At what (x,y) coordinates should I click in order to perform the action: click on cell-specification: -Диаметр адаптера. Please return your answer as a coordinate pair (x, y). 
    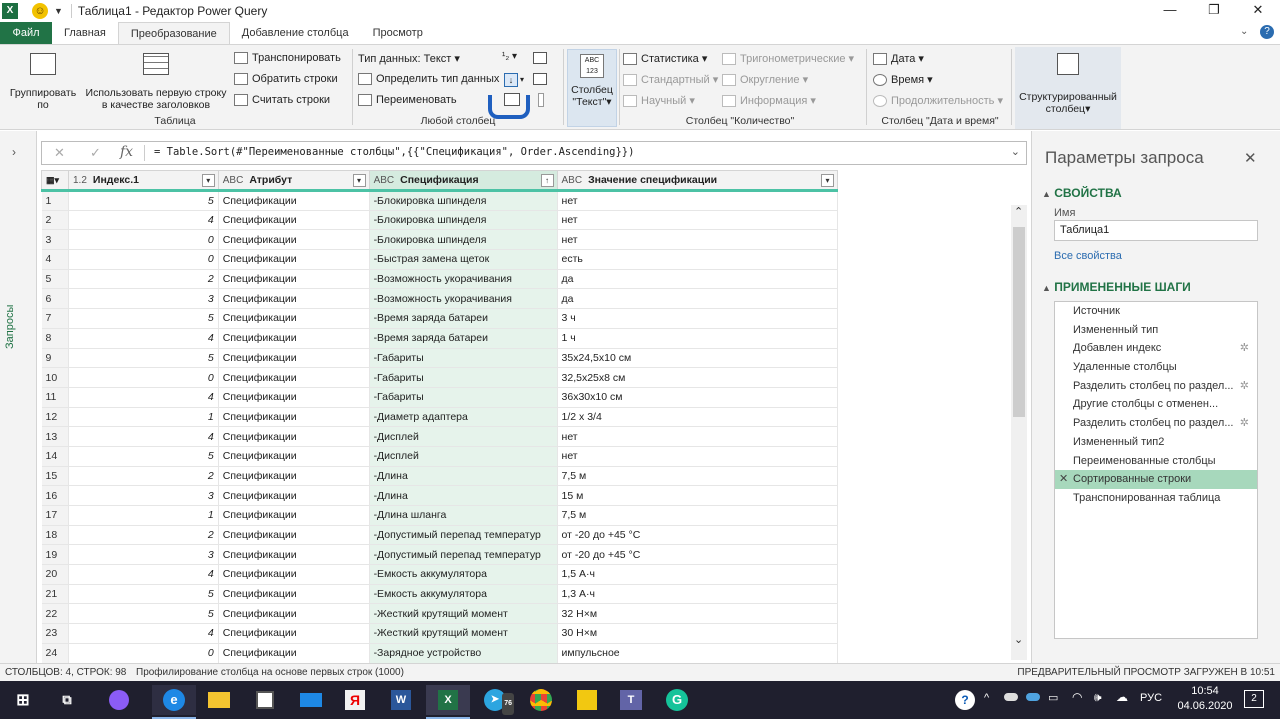
    Looking at the image, I should click on (463, 417).